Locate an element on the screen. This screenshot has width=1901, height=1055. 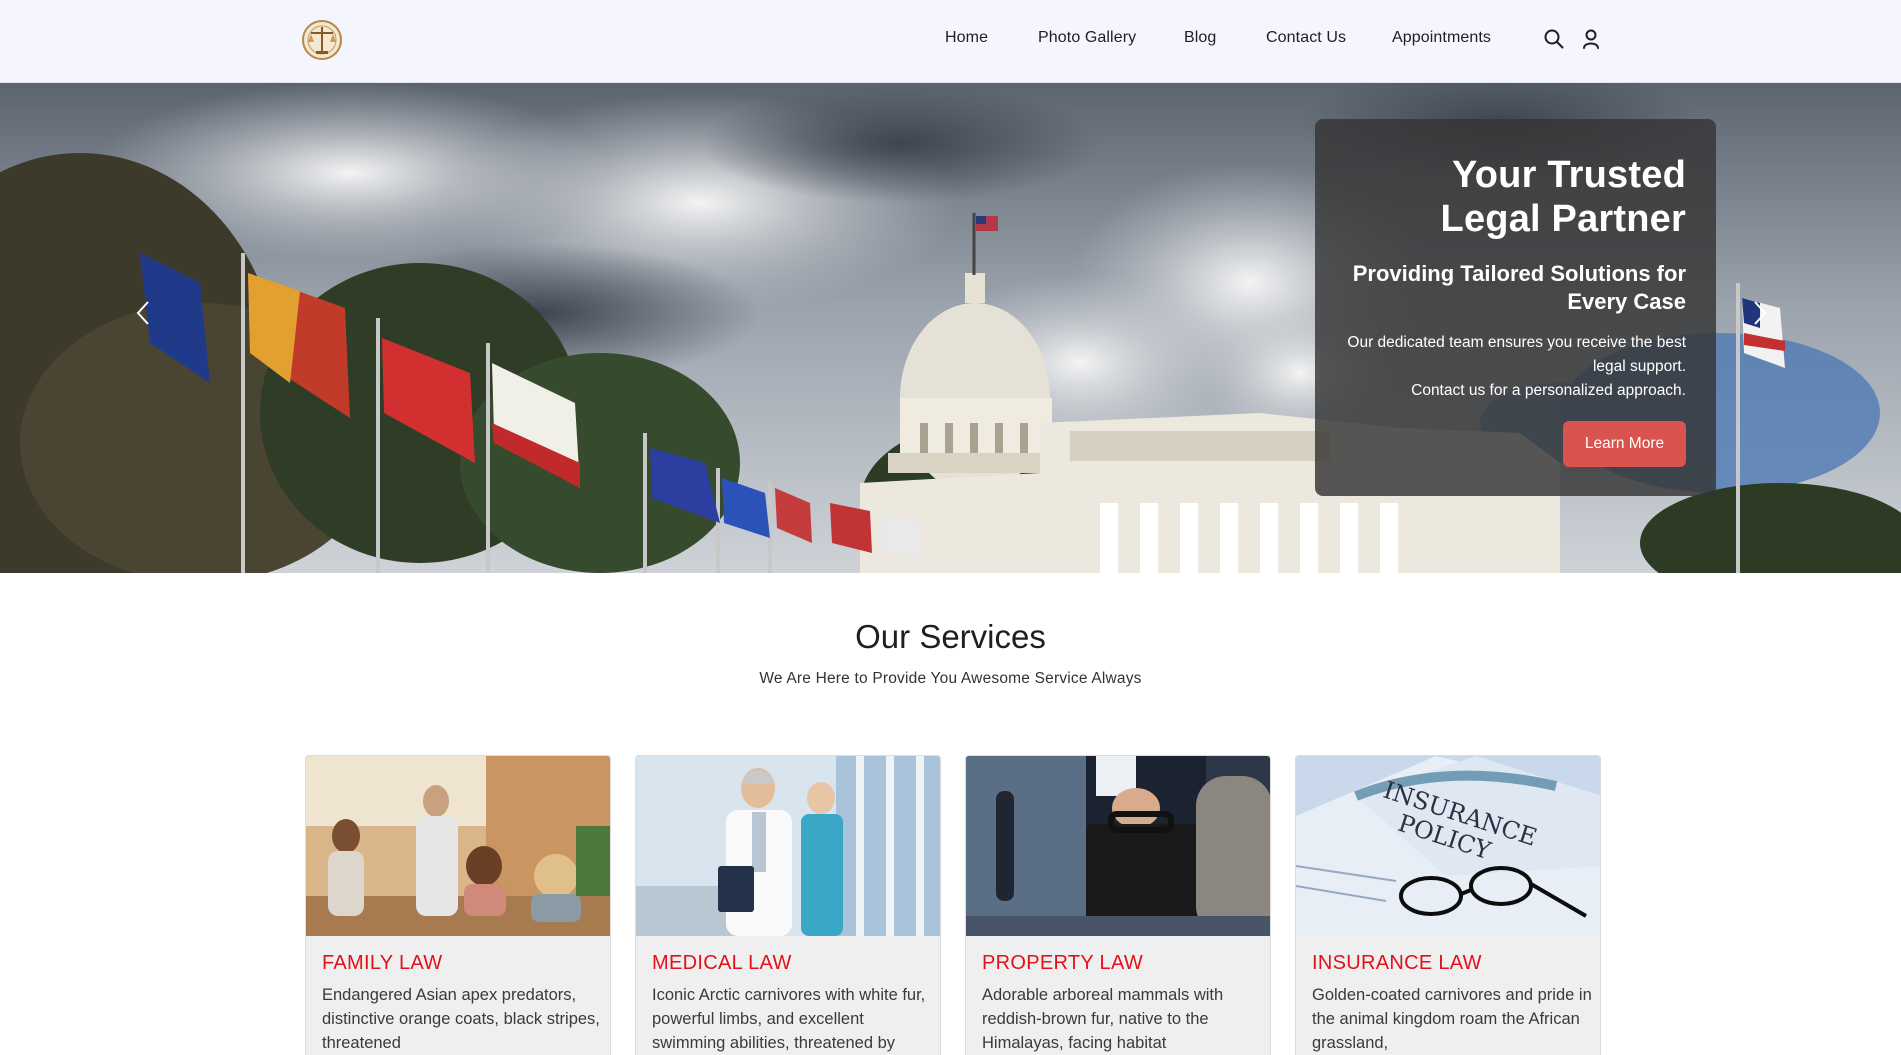
card-title: INSURANCE LAW is located at coordinates (1397, 963).